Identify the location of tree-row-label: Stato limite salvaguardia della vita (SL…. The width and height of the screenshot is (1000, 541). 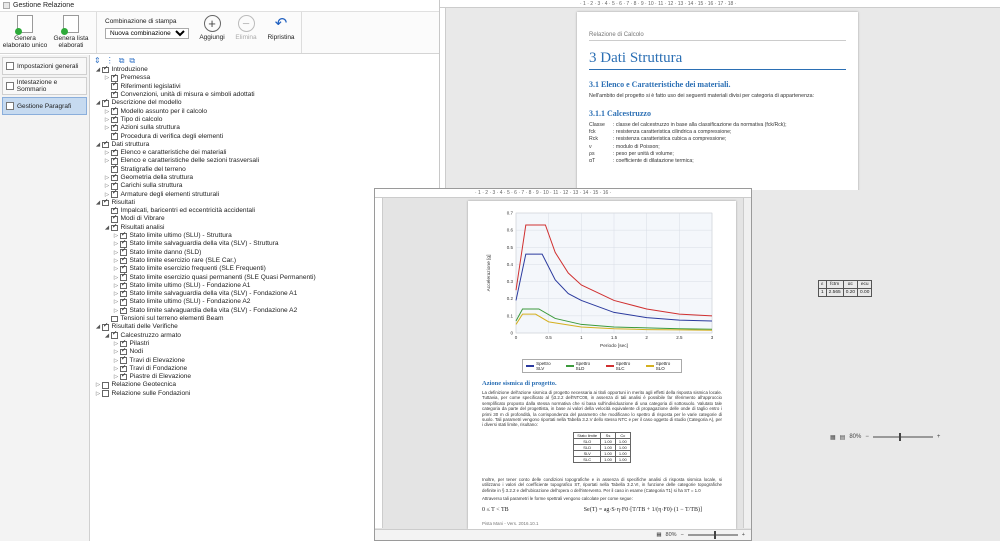
(213, 310).